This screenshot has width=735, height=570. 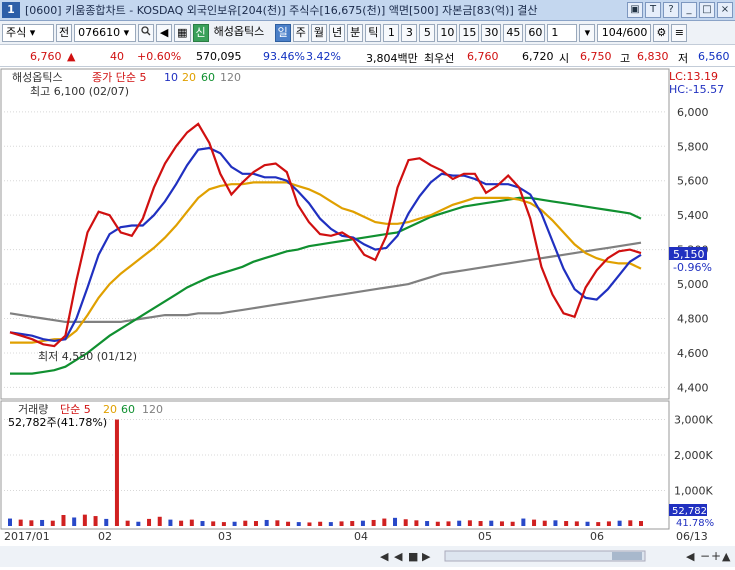 I want to click on scroll-controls: ◀ ◀ ■ ▶ ◀ − + ▲, so click(x=367, y=556).